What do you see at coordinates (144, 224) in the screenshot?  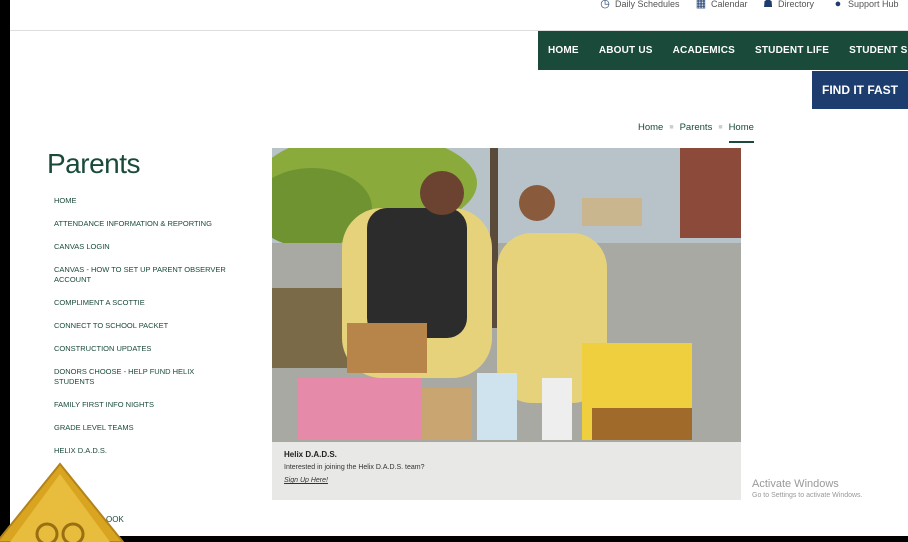 I see `sidebar-item-attendance: ATTENDANCE INFORMATION & REPORTING` at bounding box center [144, 224].